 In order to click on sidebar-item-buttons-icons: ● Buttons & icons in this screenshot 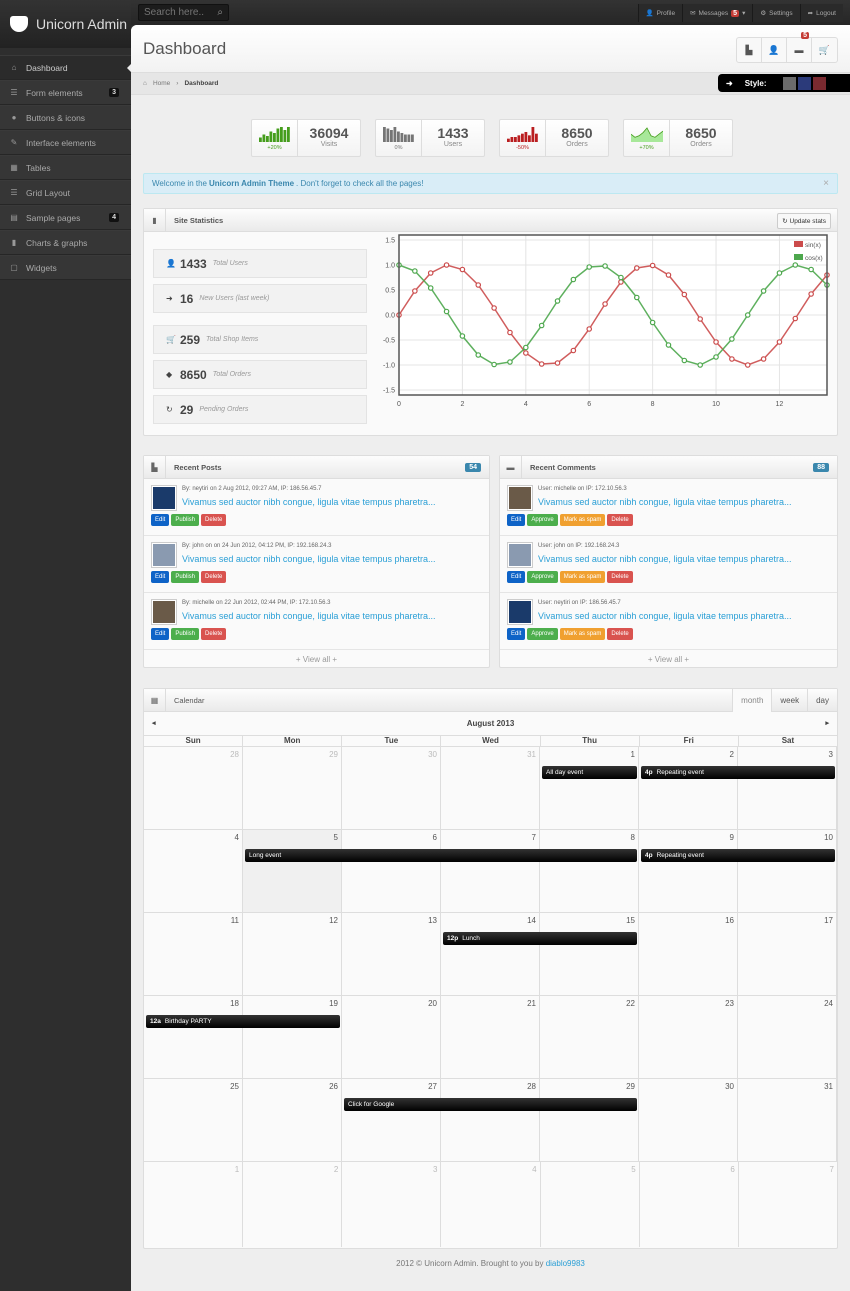, I will do `click(65, 117)`.